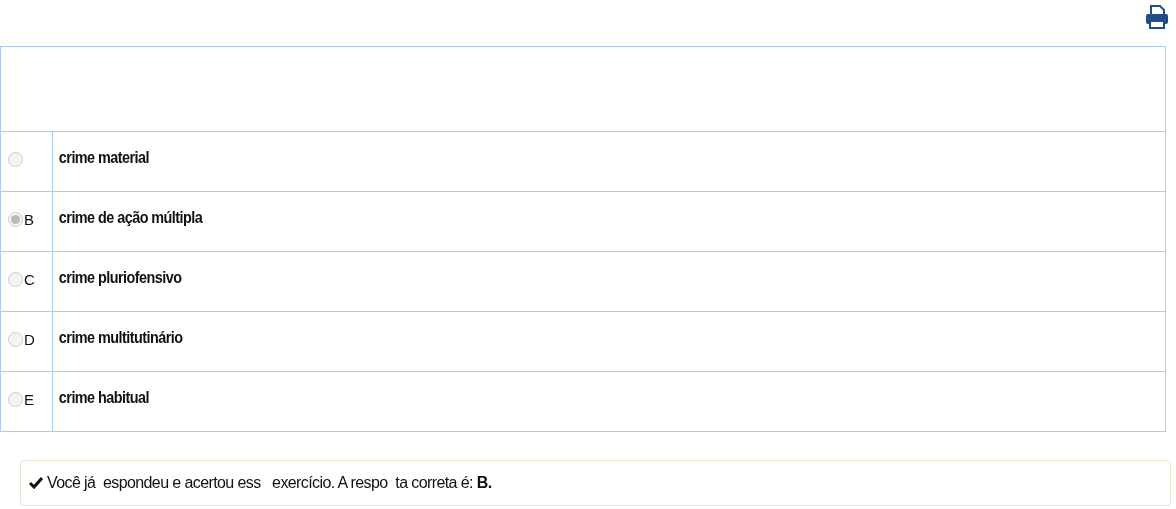  I want to click on option-letter: D, so click(29, 339).